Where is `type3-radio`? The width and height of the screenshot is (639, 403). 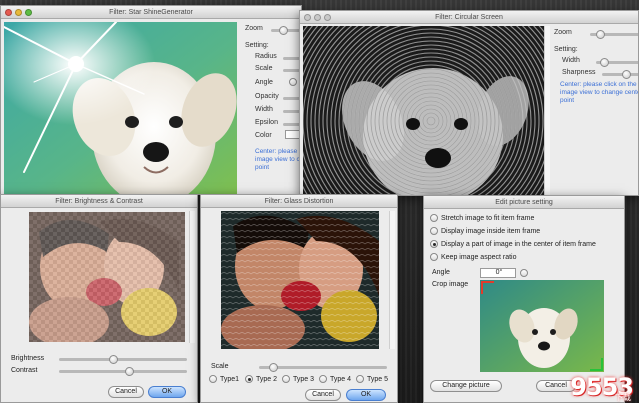
type3-radio is located at coordinates (286, 379).